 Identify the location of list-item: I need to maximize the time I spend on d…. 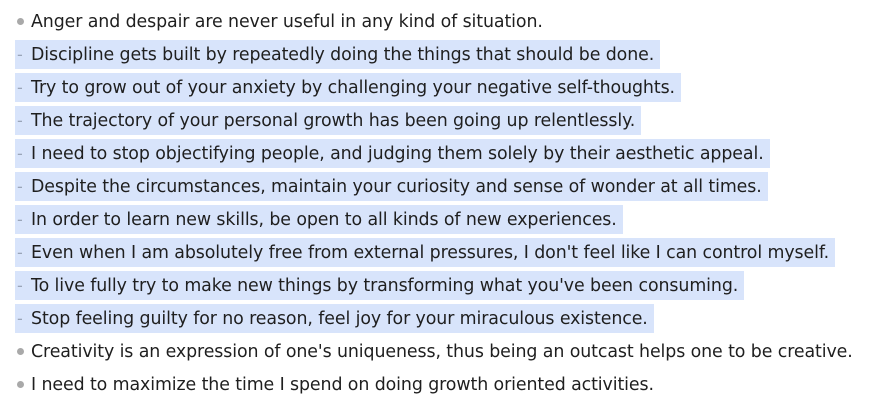
(443, 384).